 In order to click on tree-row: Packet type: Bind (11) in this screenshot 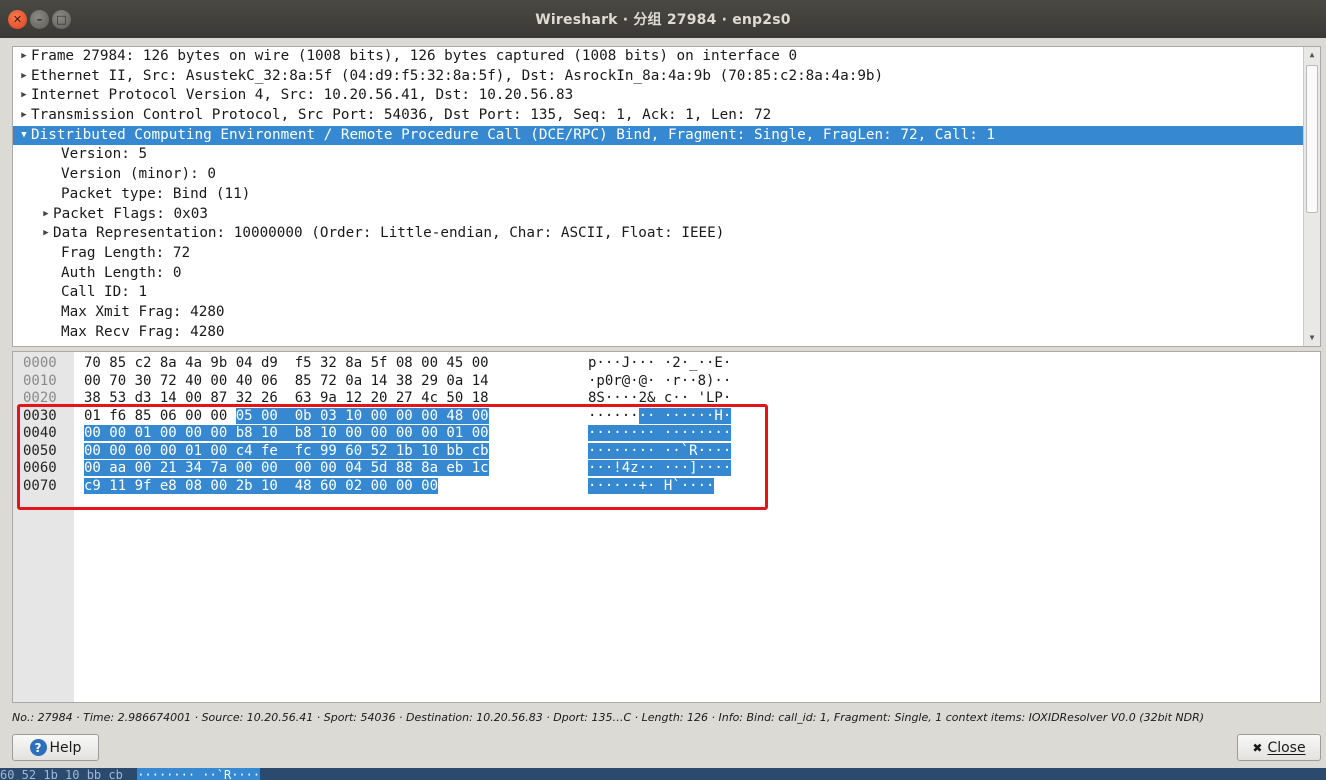, I will do `click(666, 195)`.